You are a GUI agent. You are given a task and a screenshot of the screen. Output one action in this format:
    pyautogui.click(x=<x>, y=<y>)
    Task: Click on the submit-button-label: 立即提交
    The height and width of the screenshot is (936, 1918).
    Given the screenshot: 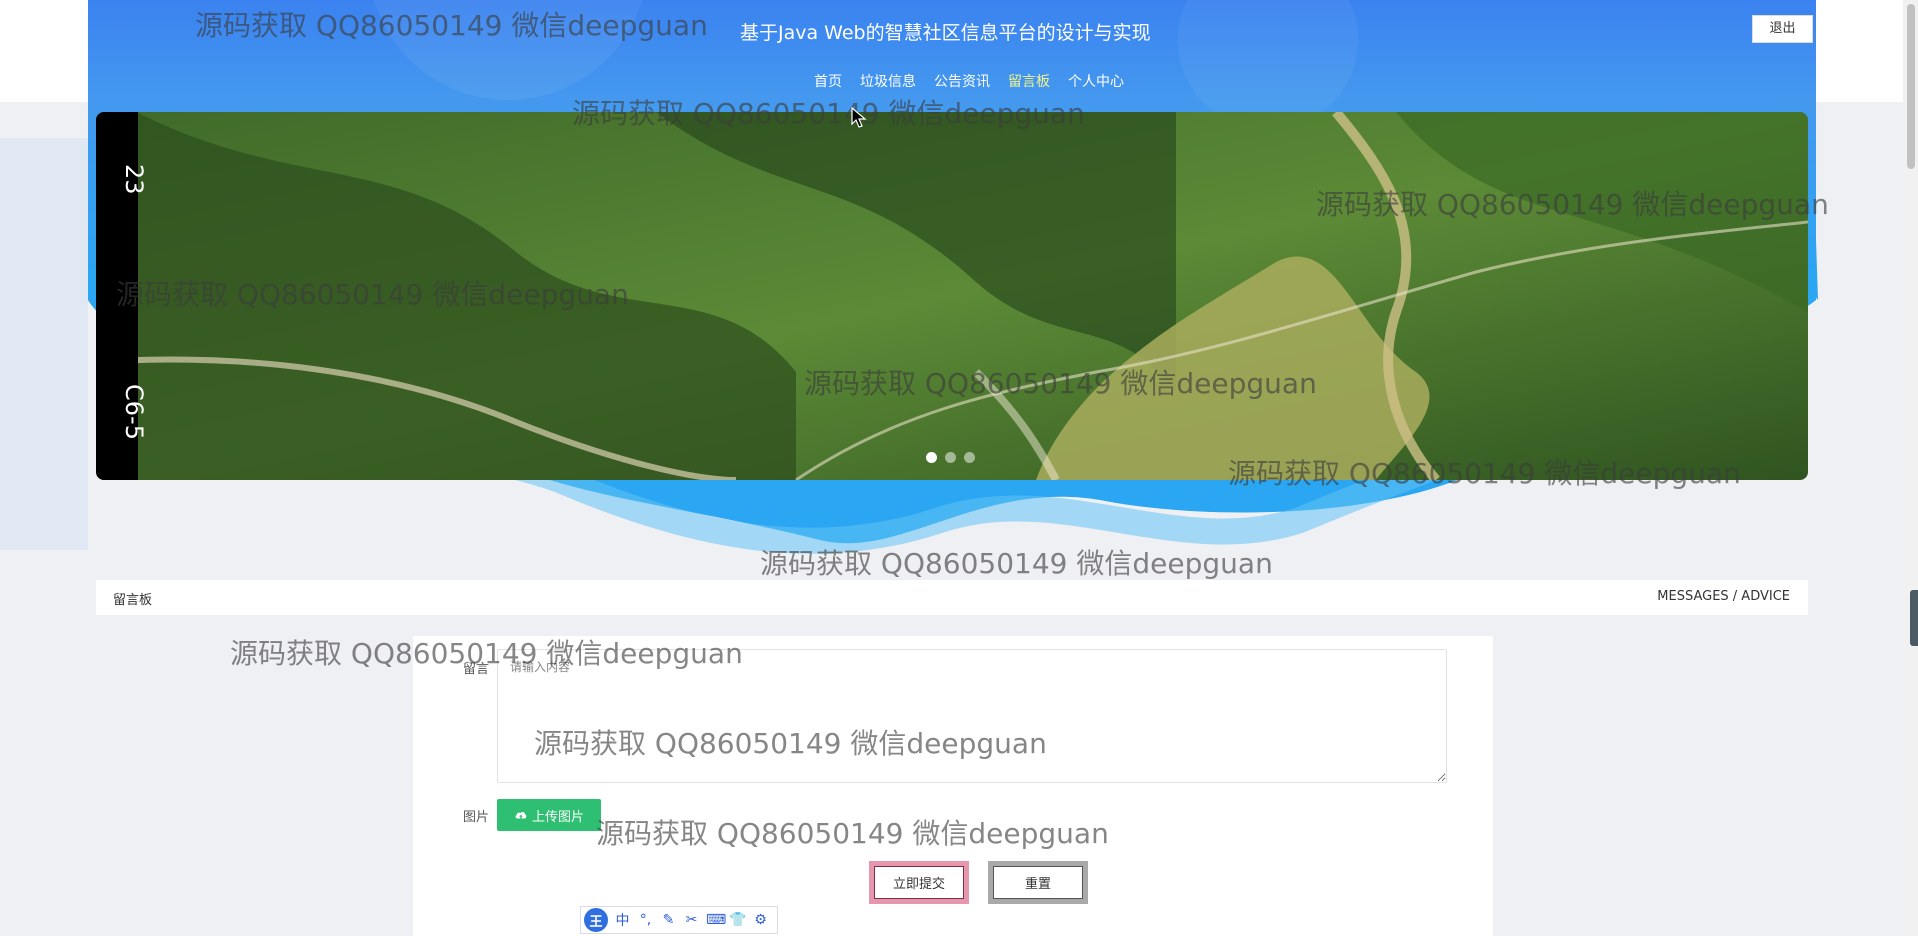 What is the action you would take?
    pyautogui.click(x=918, y=884)
    